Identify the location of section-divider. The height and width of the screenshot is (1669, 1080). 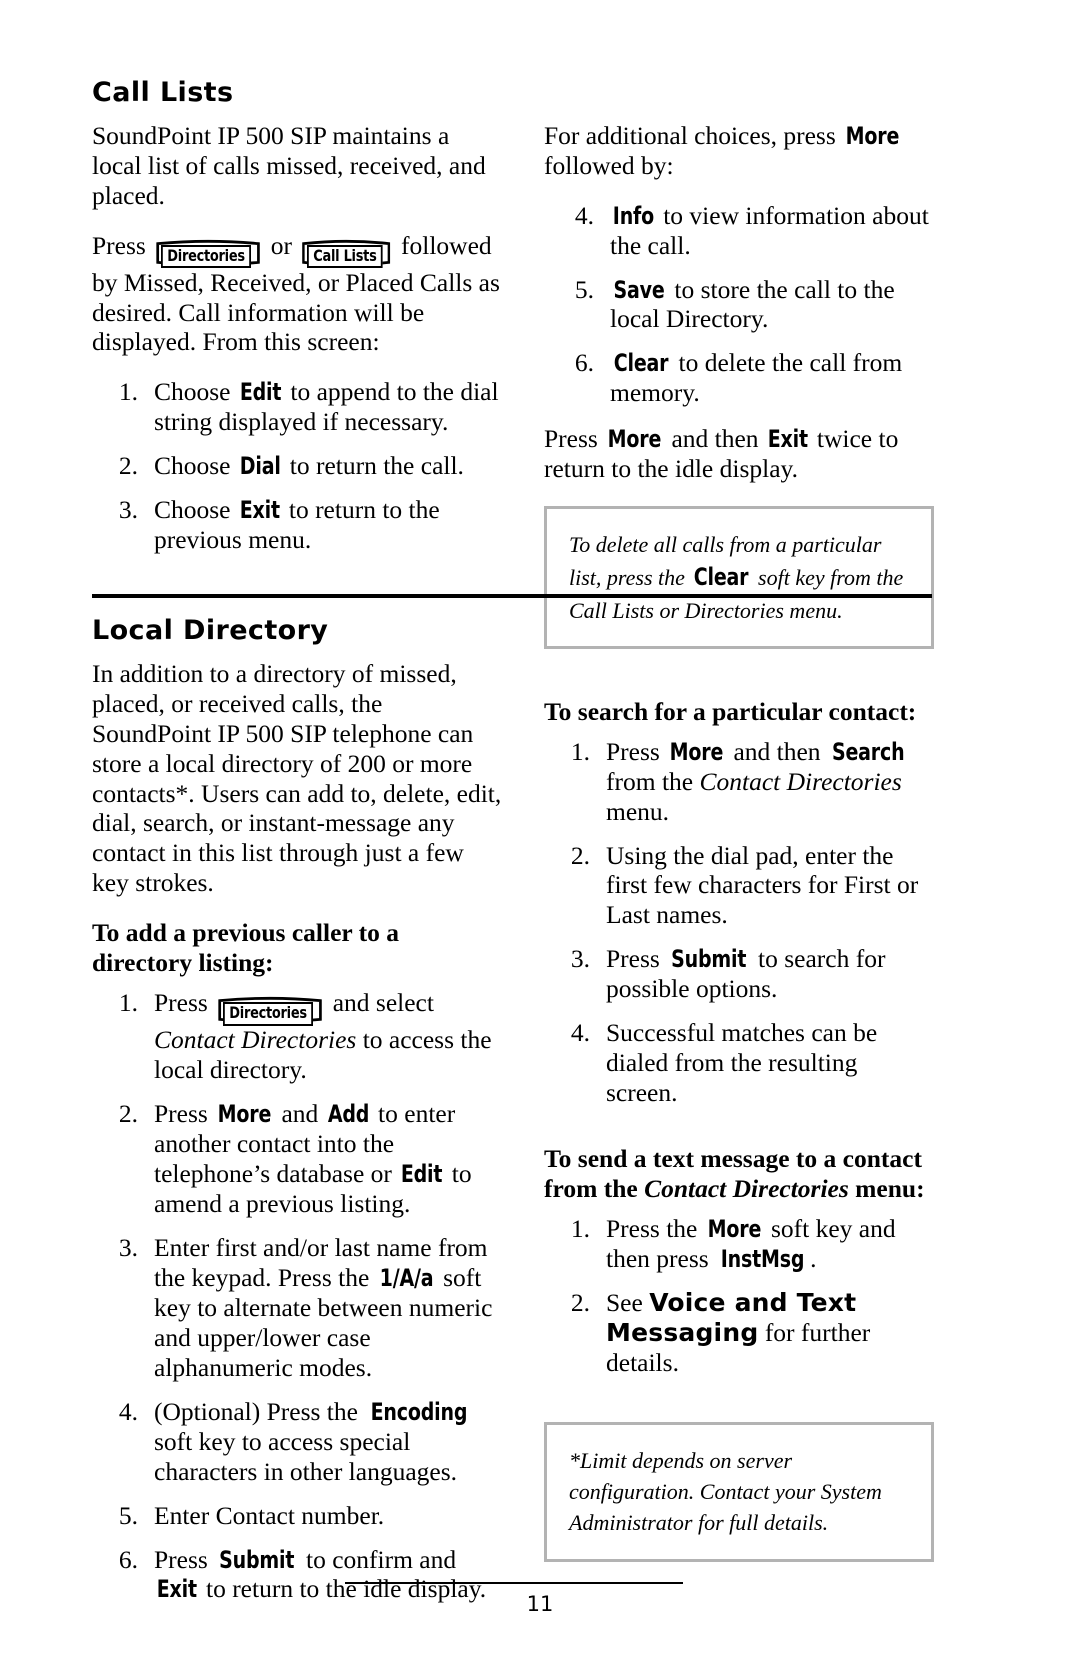
(512, 596).